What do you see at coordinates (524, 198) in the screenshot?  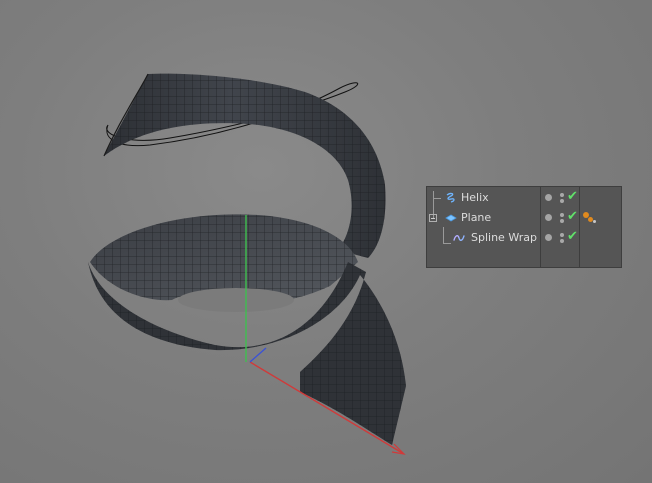 I see `object-row-helix: Helix ✔` at bounding box center [524, 198].